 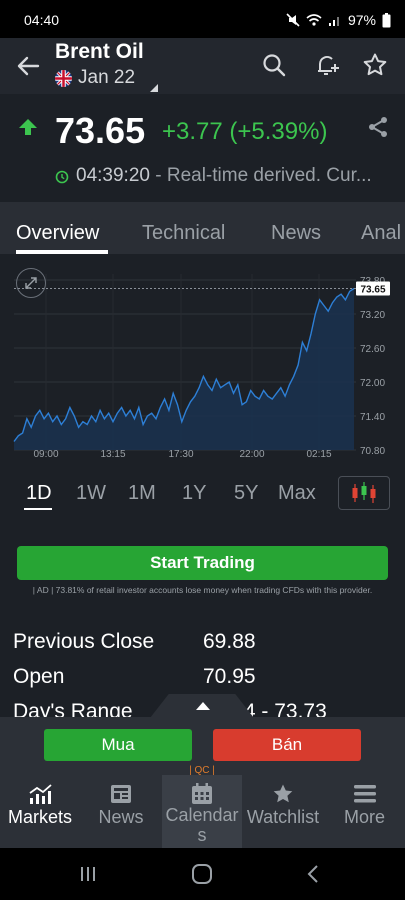 I want to click on nav-label: News, so click(x=121, y=817).